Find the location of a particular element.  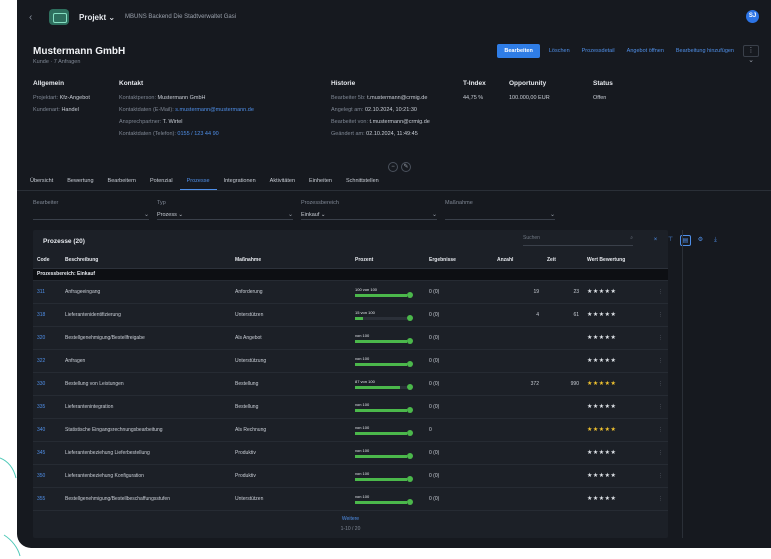

process-code: 311 is located at coordinates (47, 292).